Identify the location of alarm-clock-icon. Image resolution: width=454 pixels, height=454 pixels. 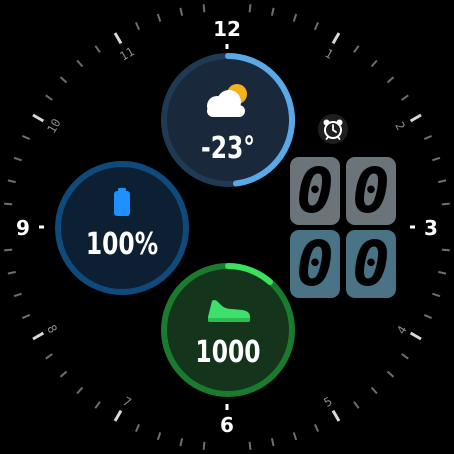
(333, 129).